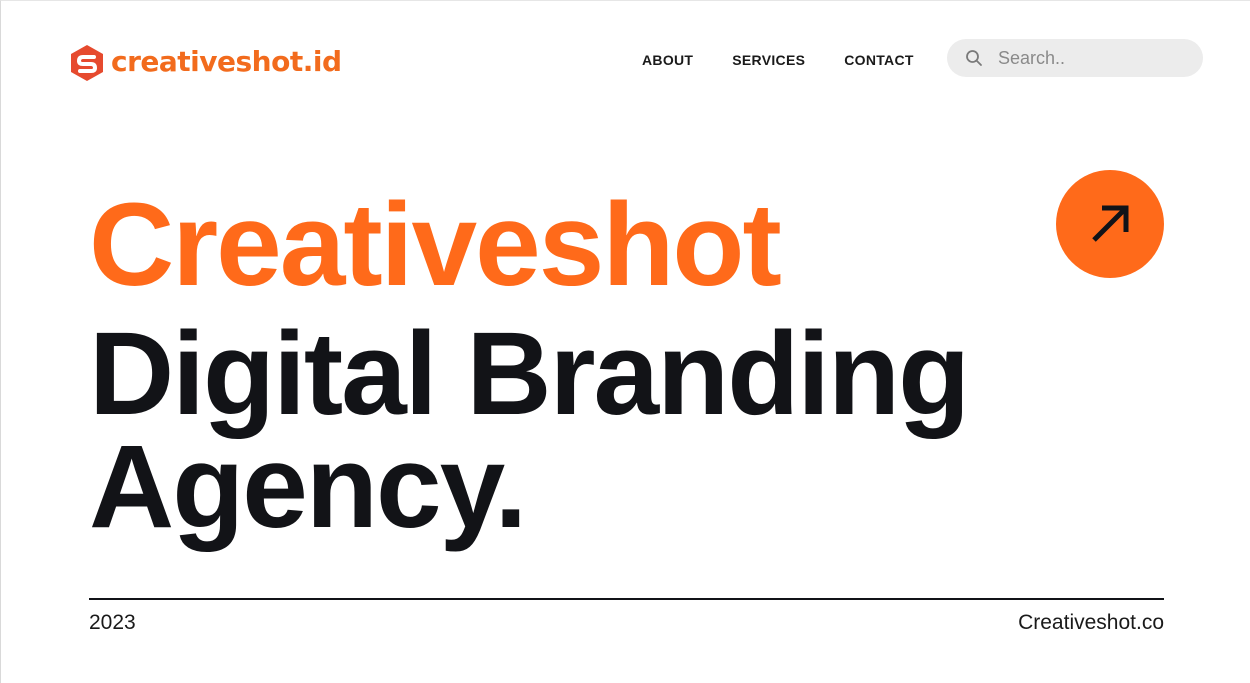 Image resolution: width=1250 pixels, height=683 pixels. Describe the element at coordinates (87, 63) in the screenshot. I see `creativeshot-logo-icon` at that location.